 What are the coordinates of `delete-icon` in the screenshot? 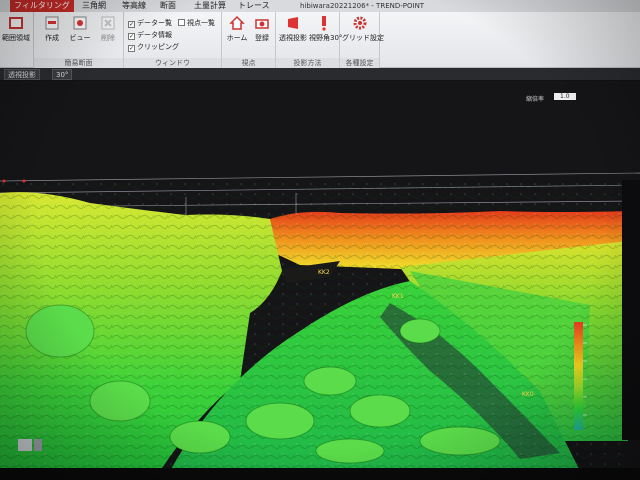 It's located at (108, 23).